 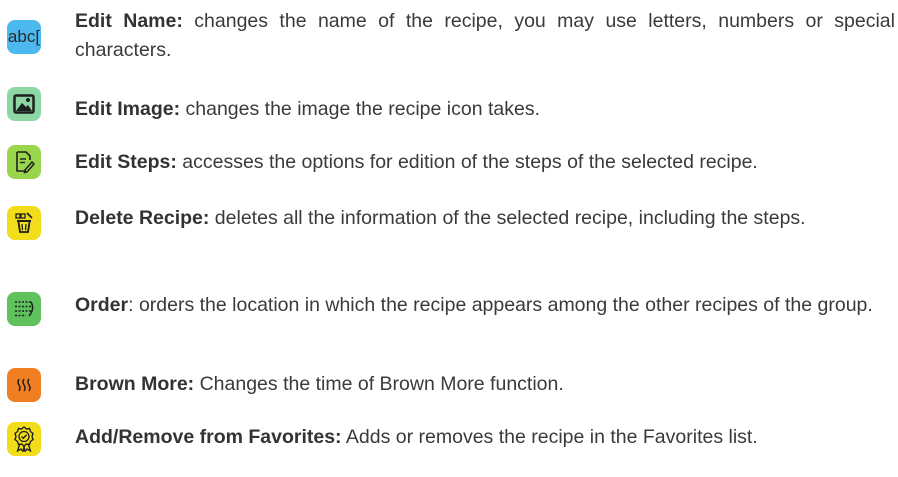 What do you see at coordinates (24, 385) in the screenshot?
I see `heat-waves-icon` at bounding box center [24, 385].